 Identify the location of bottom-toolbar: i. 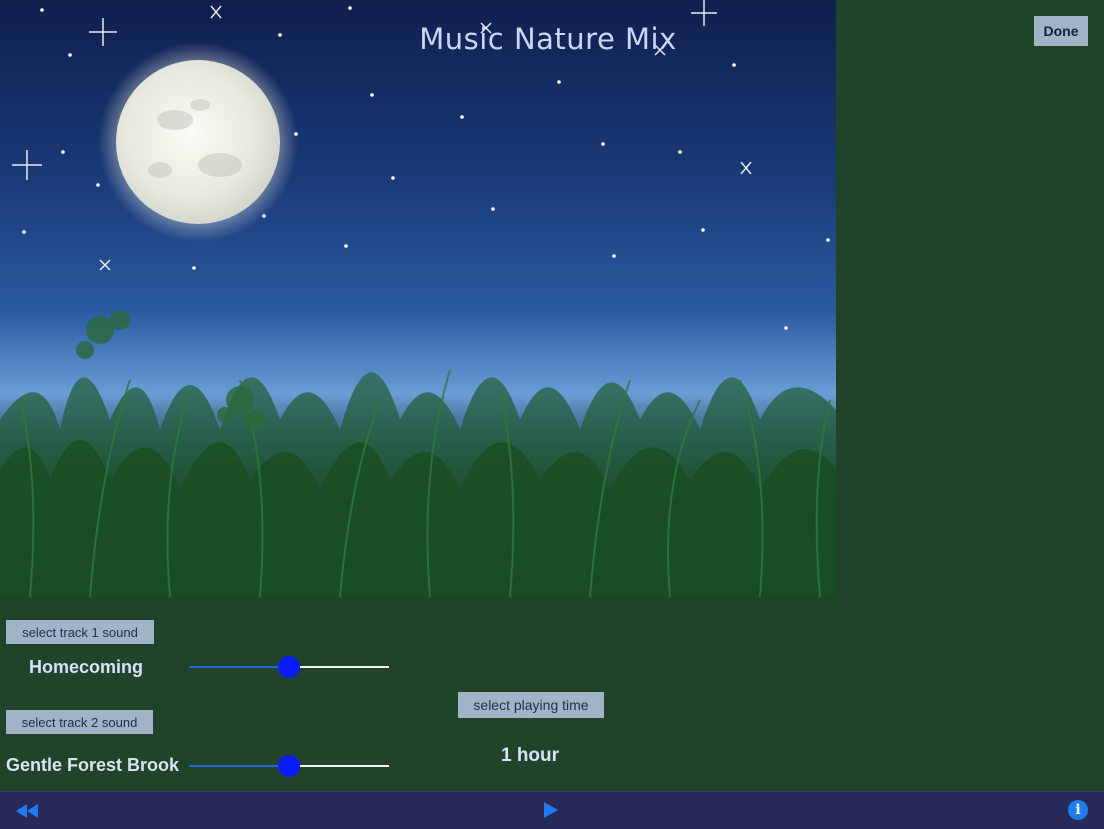
(552, 810).